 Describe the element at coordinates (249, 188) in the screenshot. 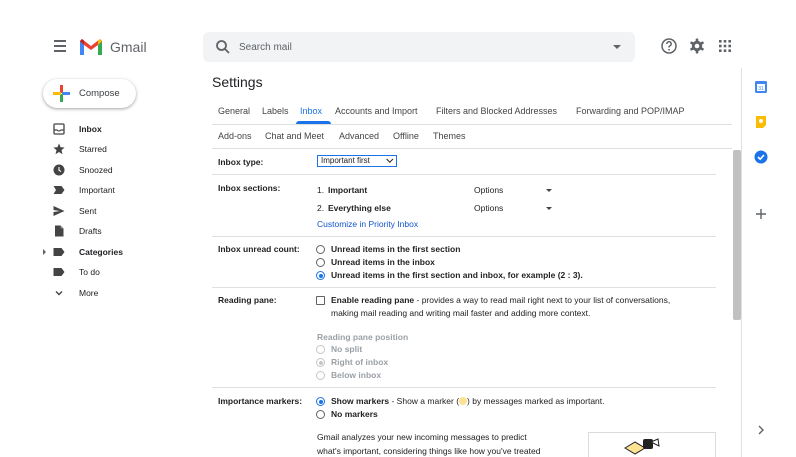

I see `inbox-sections-label: Inbox sections:` at that location.